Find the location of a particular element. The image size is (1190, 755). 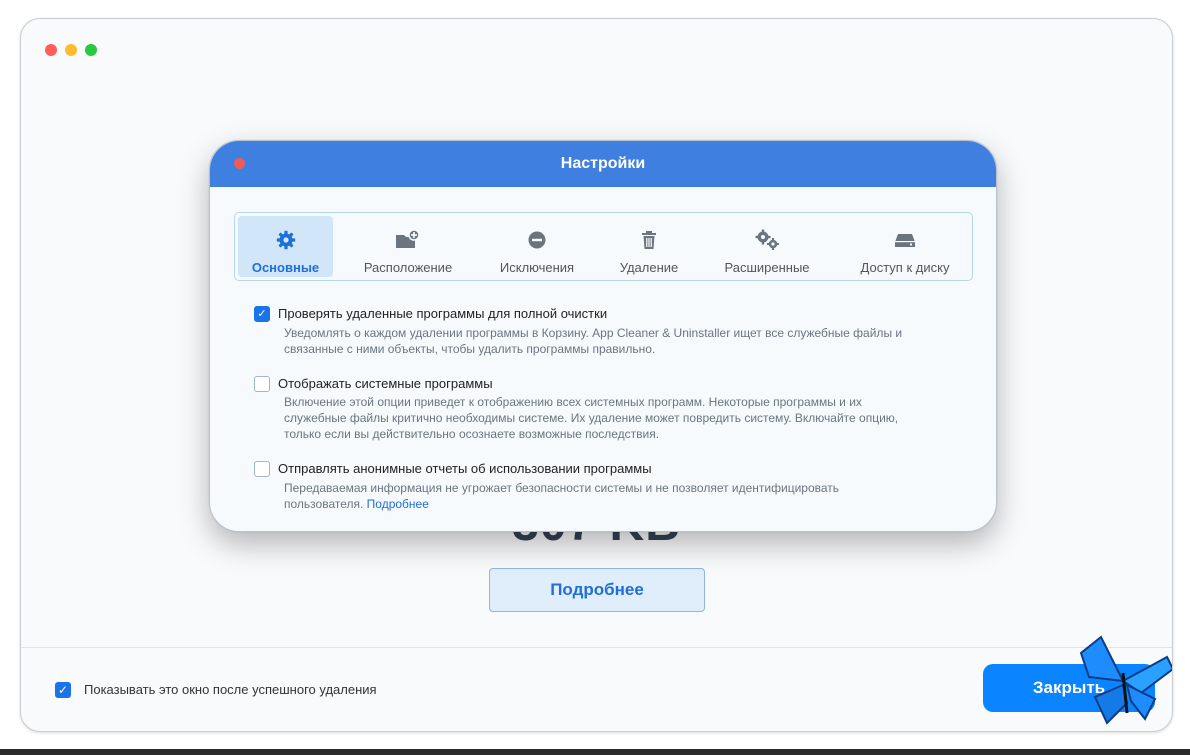

butterfly-icon is located at coordinates (1125, 680).